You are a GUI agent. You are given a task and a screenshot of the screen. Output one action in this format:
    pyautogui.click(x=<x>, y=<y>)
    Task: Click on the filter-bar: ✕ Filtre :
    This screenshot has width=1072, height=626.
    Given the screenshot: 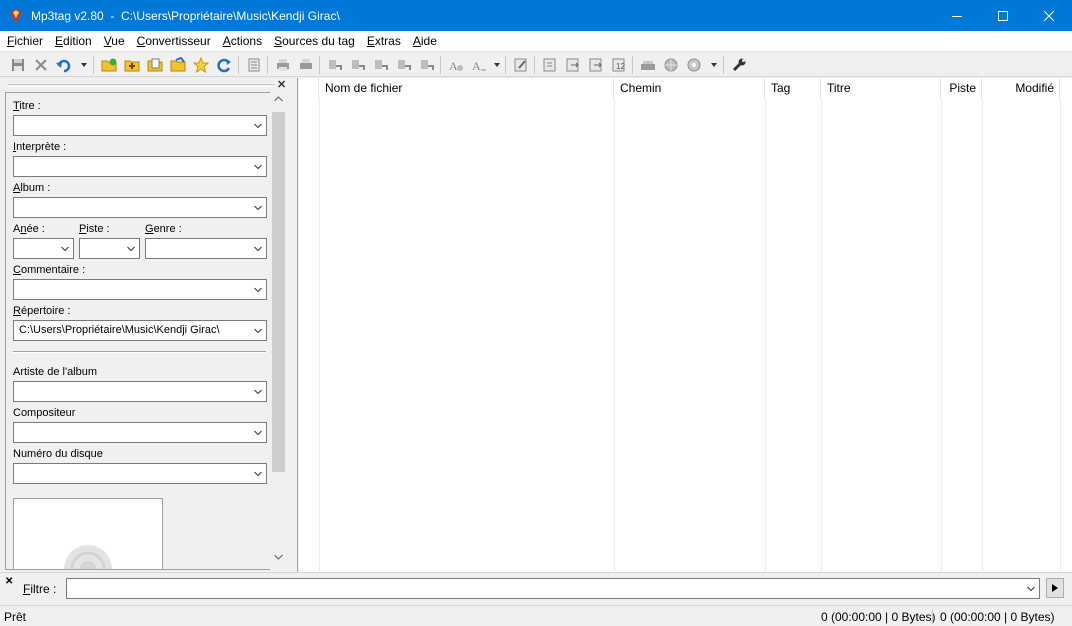 What is the action you would take?
    pyautogui.click(x=536, y=588)
    